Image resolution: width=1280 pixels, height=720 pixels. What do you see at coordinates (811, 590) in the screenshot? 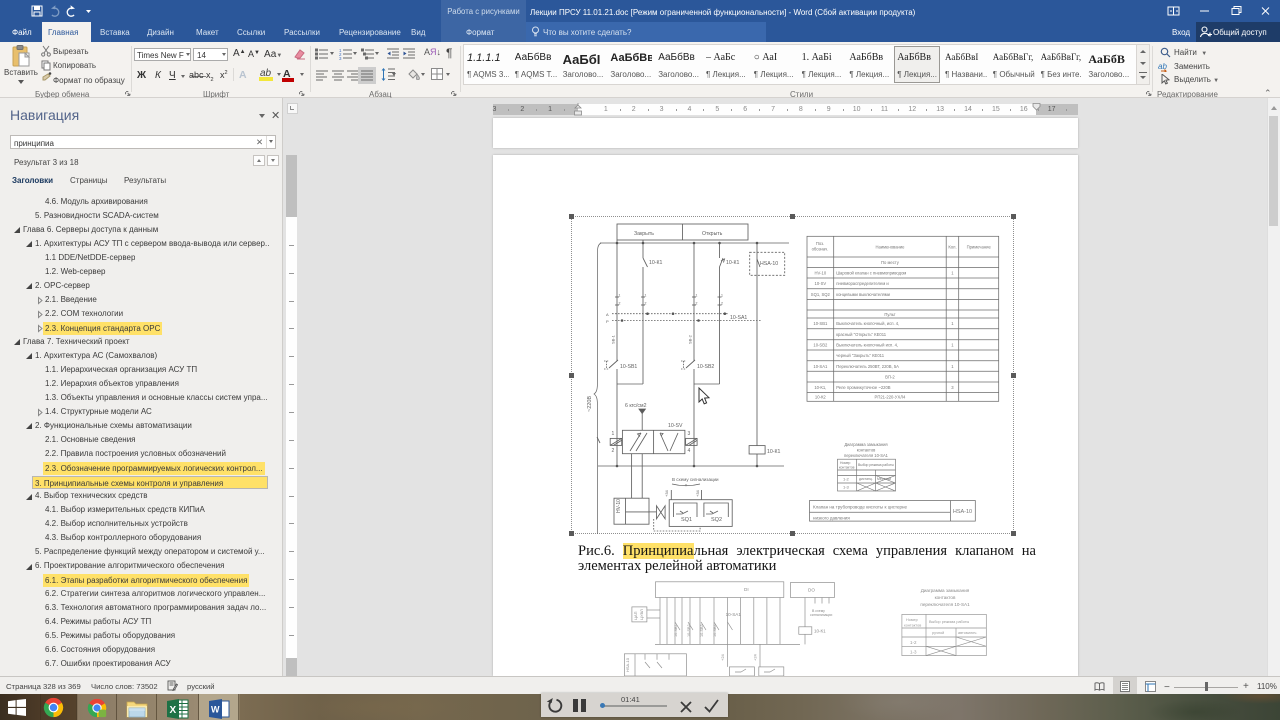
I see `svg-text: DO` at bounding box center [811, 590].